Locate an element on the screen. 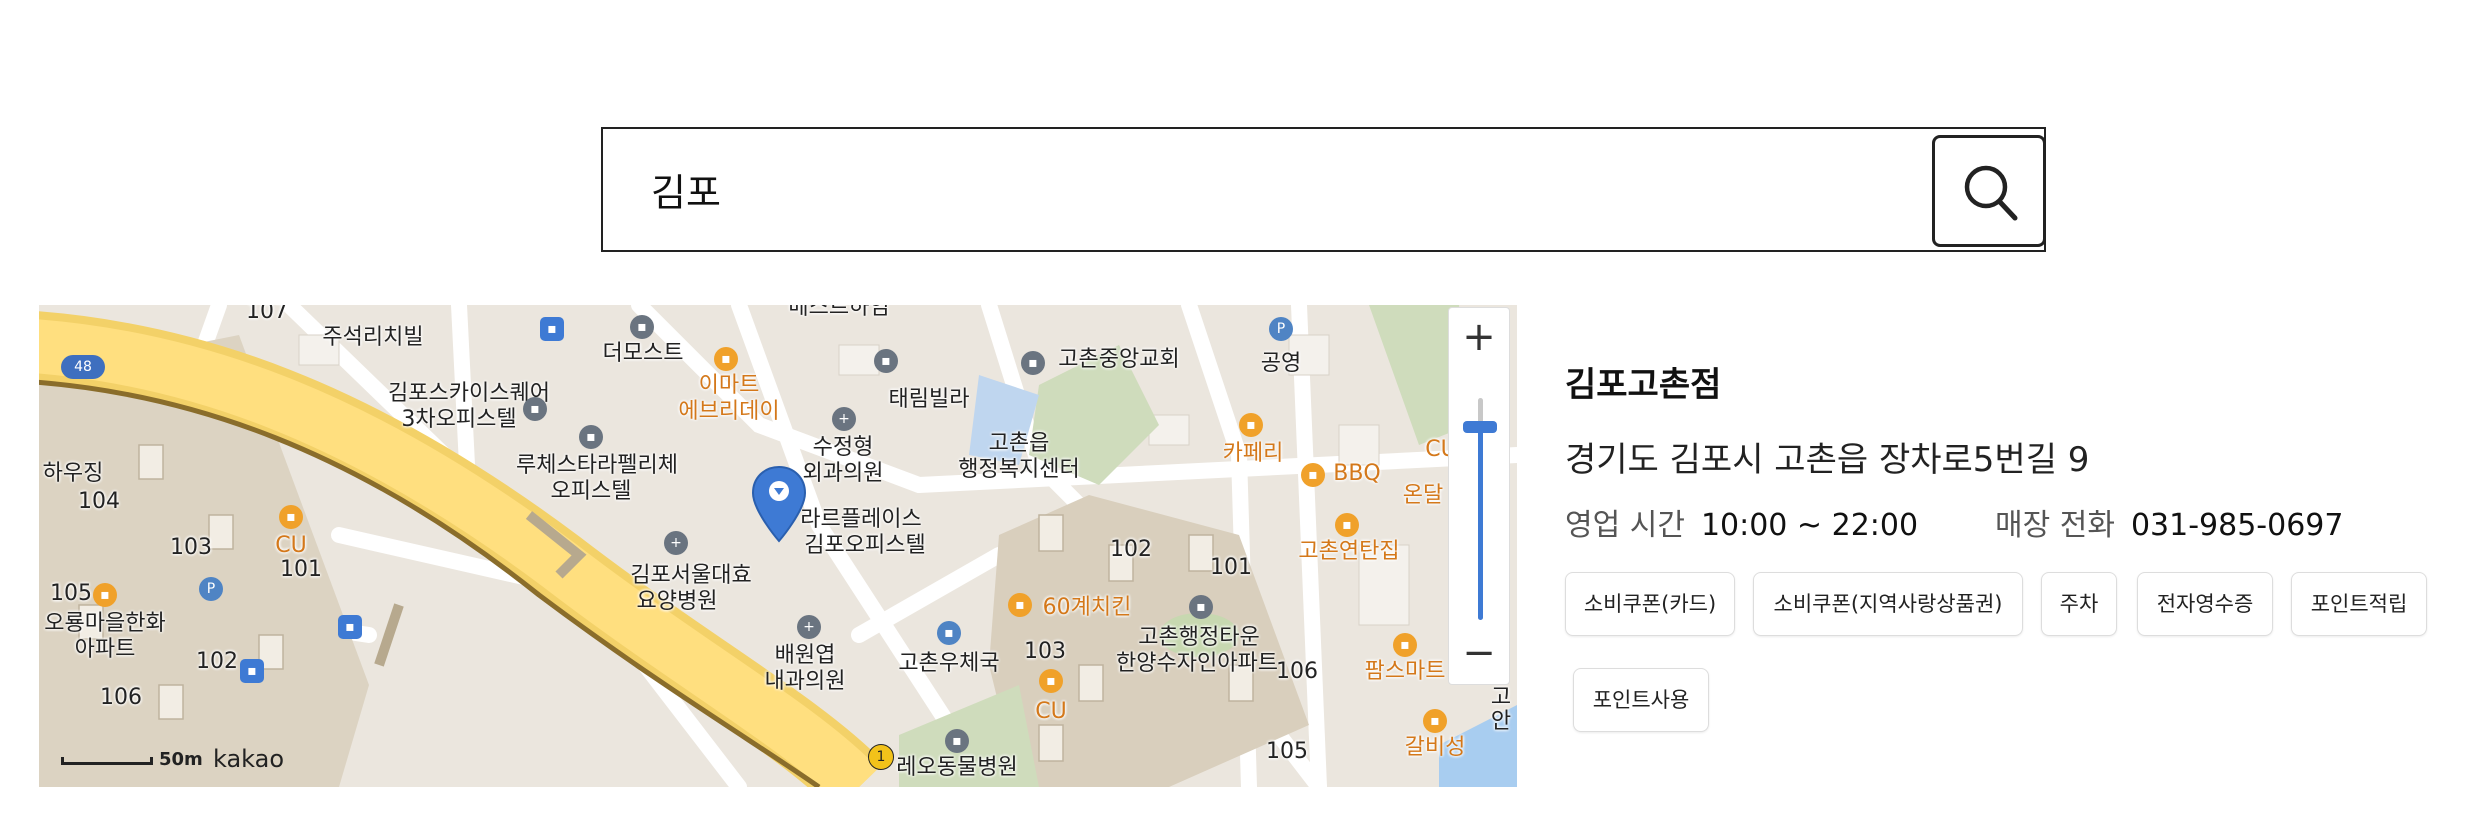 This screenshot has width=2470, height=826. route-48-badge: 48 is located at coordinates (83, 367).